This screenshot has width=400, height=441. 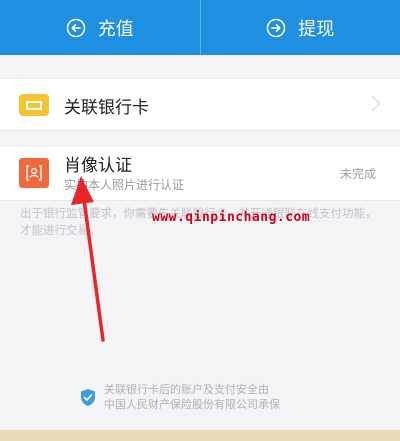 I want to click on footer-line-2: 中国人民财产保险股份有限公司承保, so click(x=192, y=404).